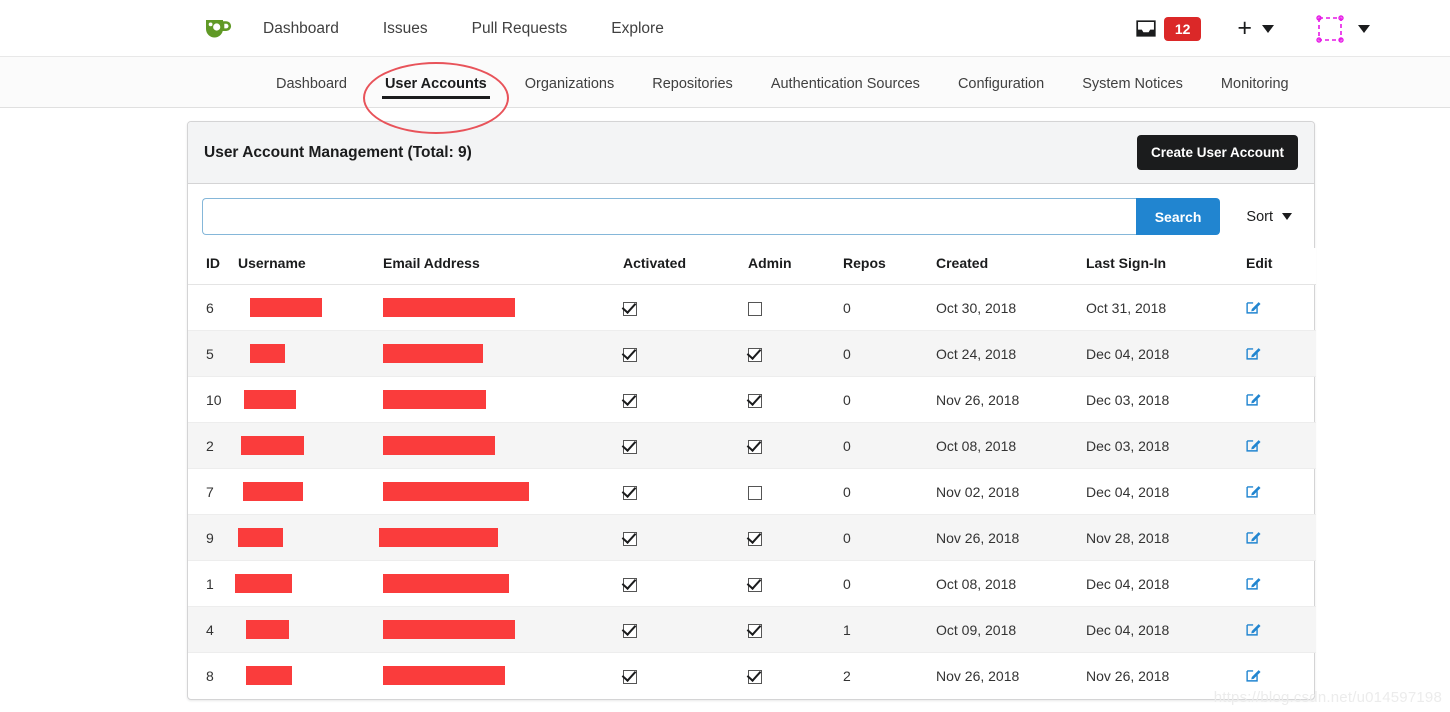  Describe the element at coordinates (1259, 216) in the screenshot. I see `sort-dropdown-label: Sort` at that location.